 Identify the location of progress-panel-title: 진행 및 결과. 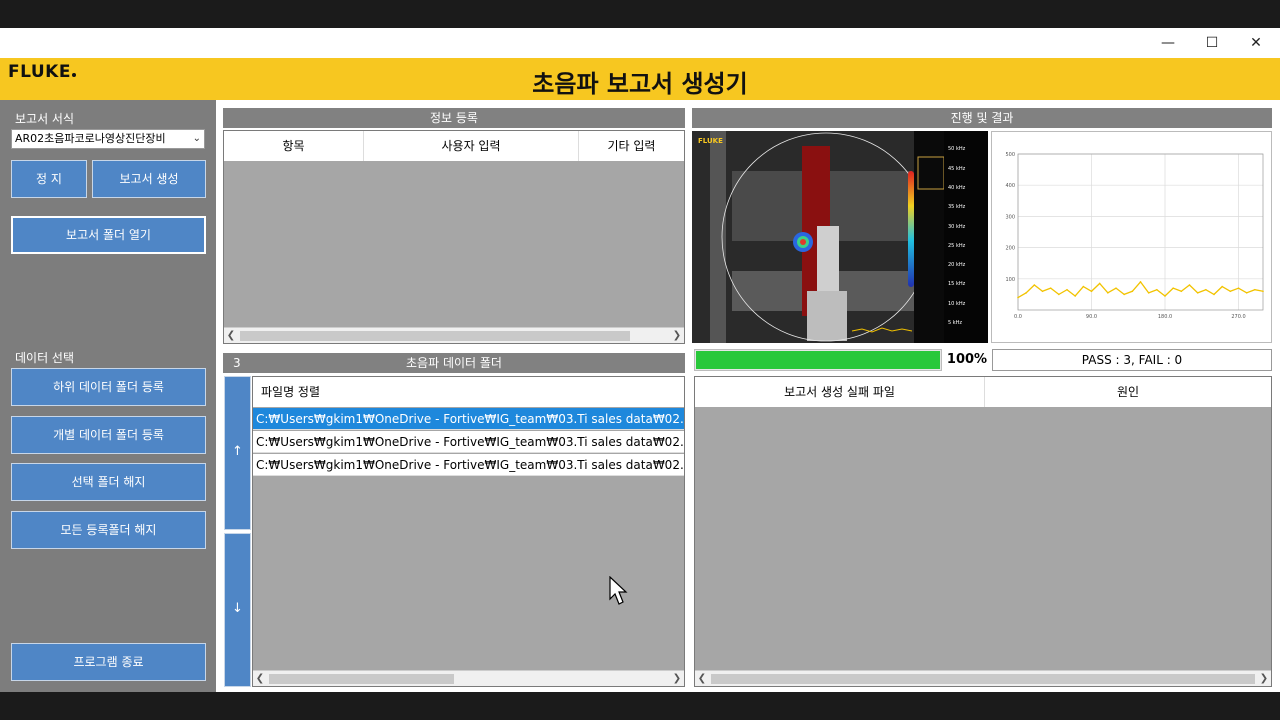
(982, 118).